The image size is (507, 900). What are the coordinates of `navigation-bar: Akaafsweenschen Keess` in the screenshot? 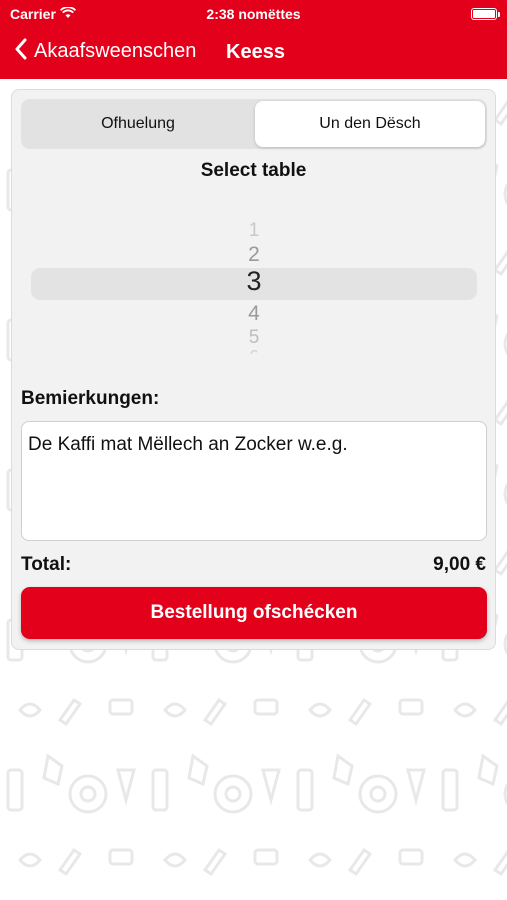 It's located at (253, 53).